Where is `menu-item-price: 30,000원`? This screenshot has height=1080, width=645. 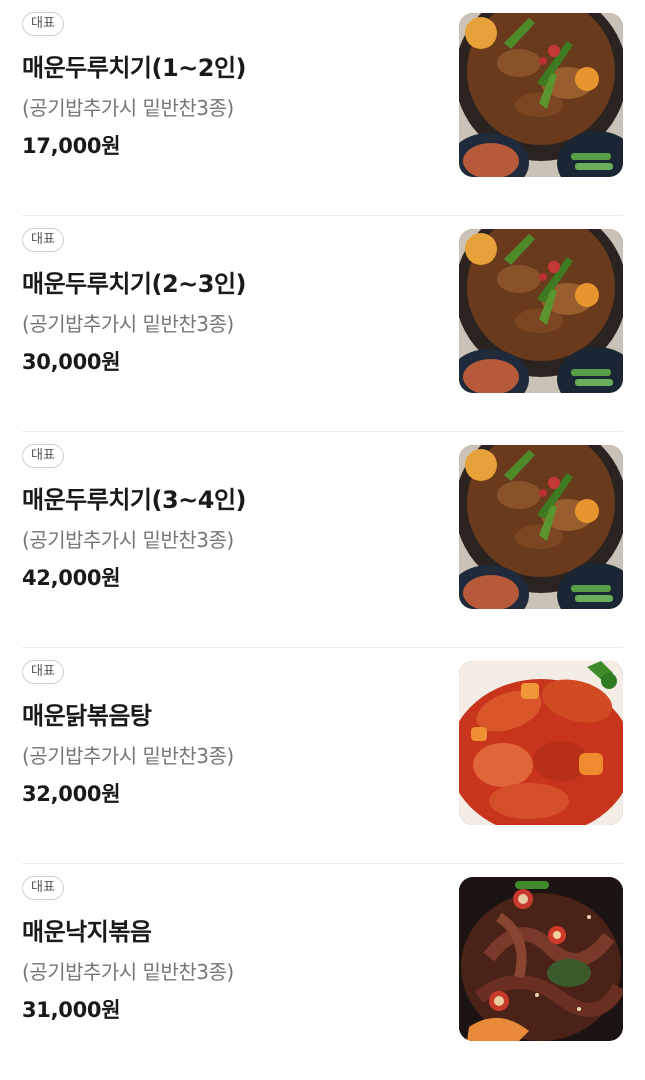 menu-item-price: 30,000원 is located at coordinates (71, 362).